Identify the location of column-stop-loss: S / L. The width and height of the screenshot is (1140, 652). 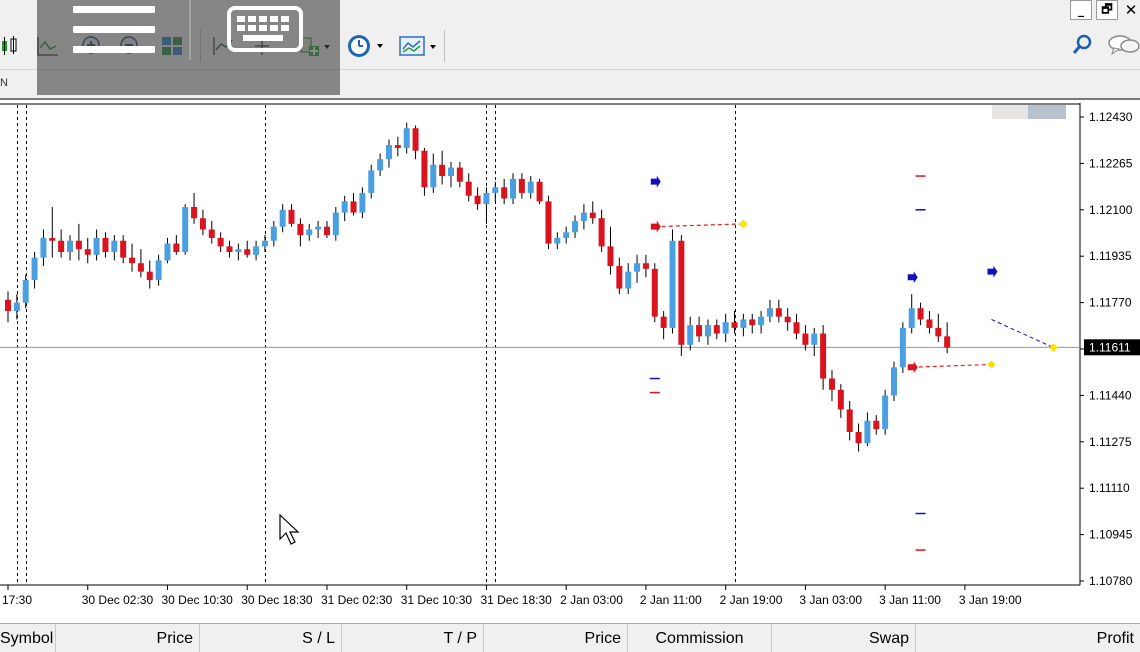
(271, 638).